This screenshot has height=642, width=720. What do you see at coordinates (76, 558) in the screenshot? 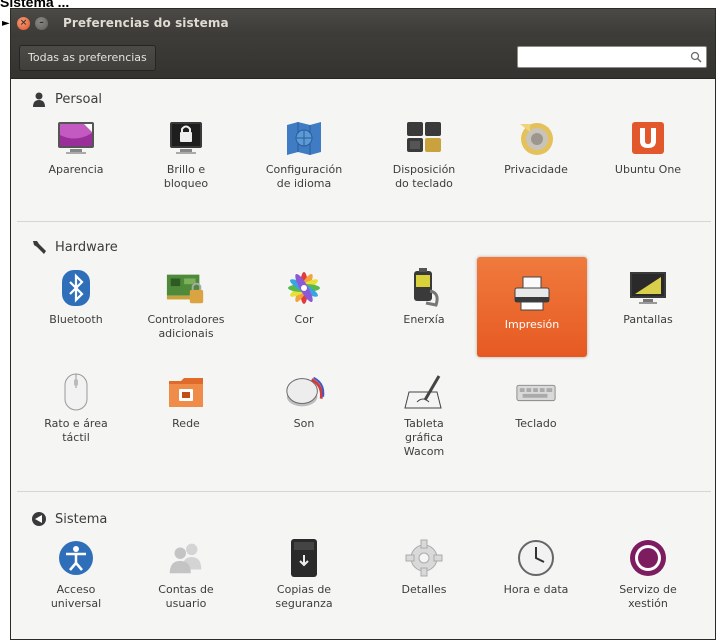
I see `universal-access-icon` at bounding box center [76, 558].